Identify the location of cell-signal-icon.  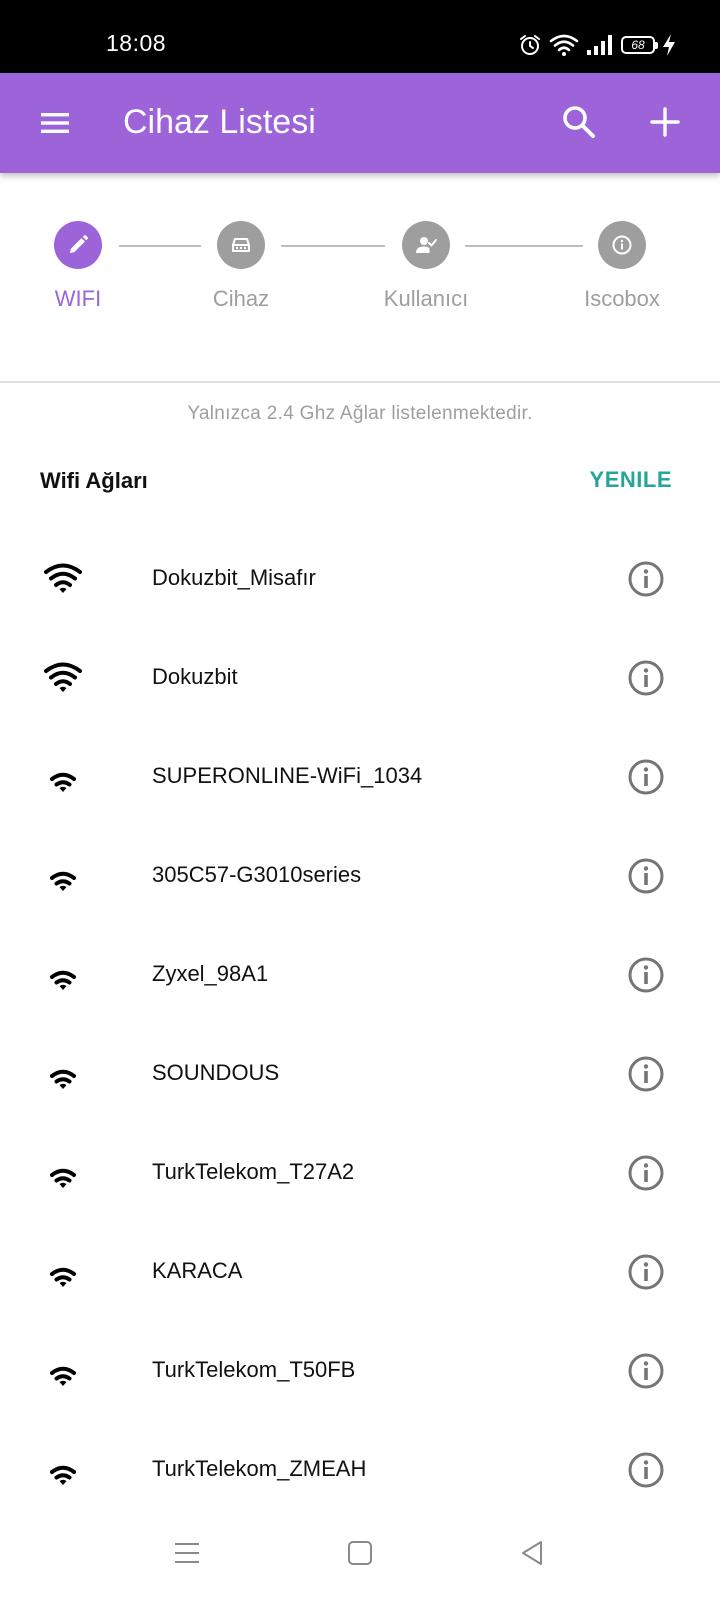
(599, 45).